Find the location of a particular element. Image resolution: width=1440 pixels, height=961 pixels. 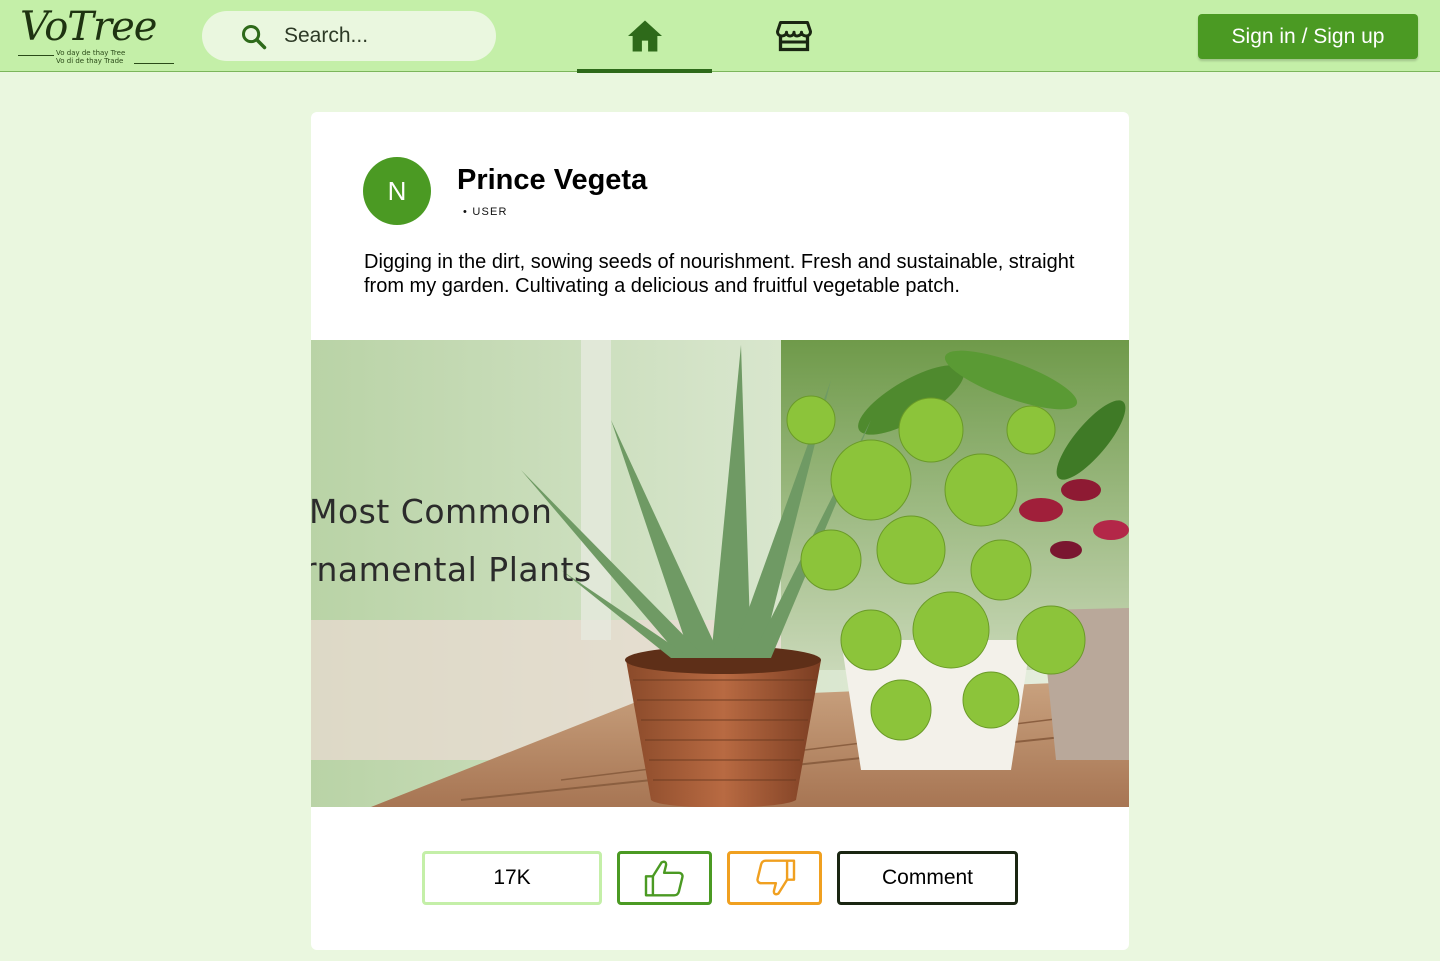

logo-tagline: Vo di de thay Trade is located at coordinates (90, 61).